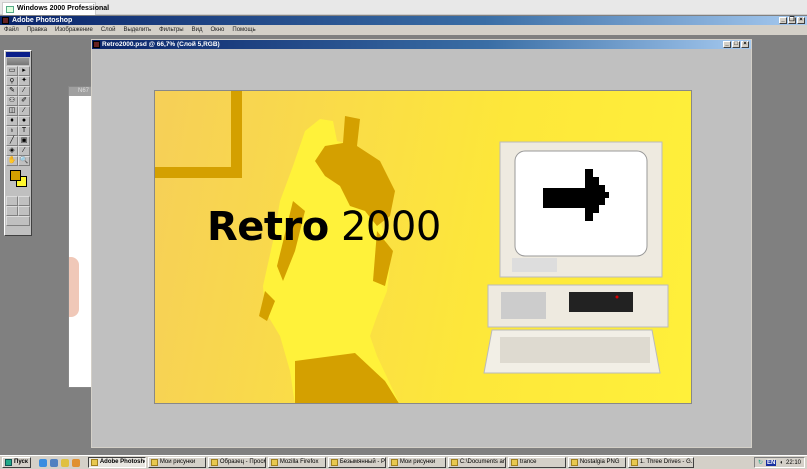 The width and height of the screenshot is (807, 469). I want to click on tool-button: ✐, so click(24, 101).